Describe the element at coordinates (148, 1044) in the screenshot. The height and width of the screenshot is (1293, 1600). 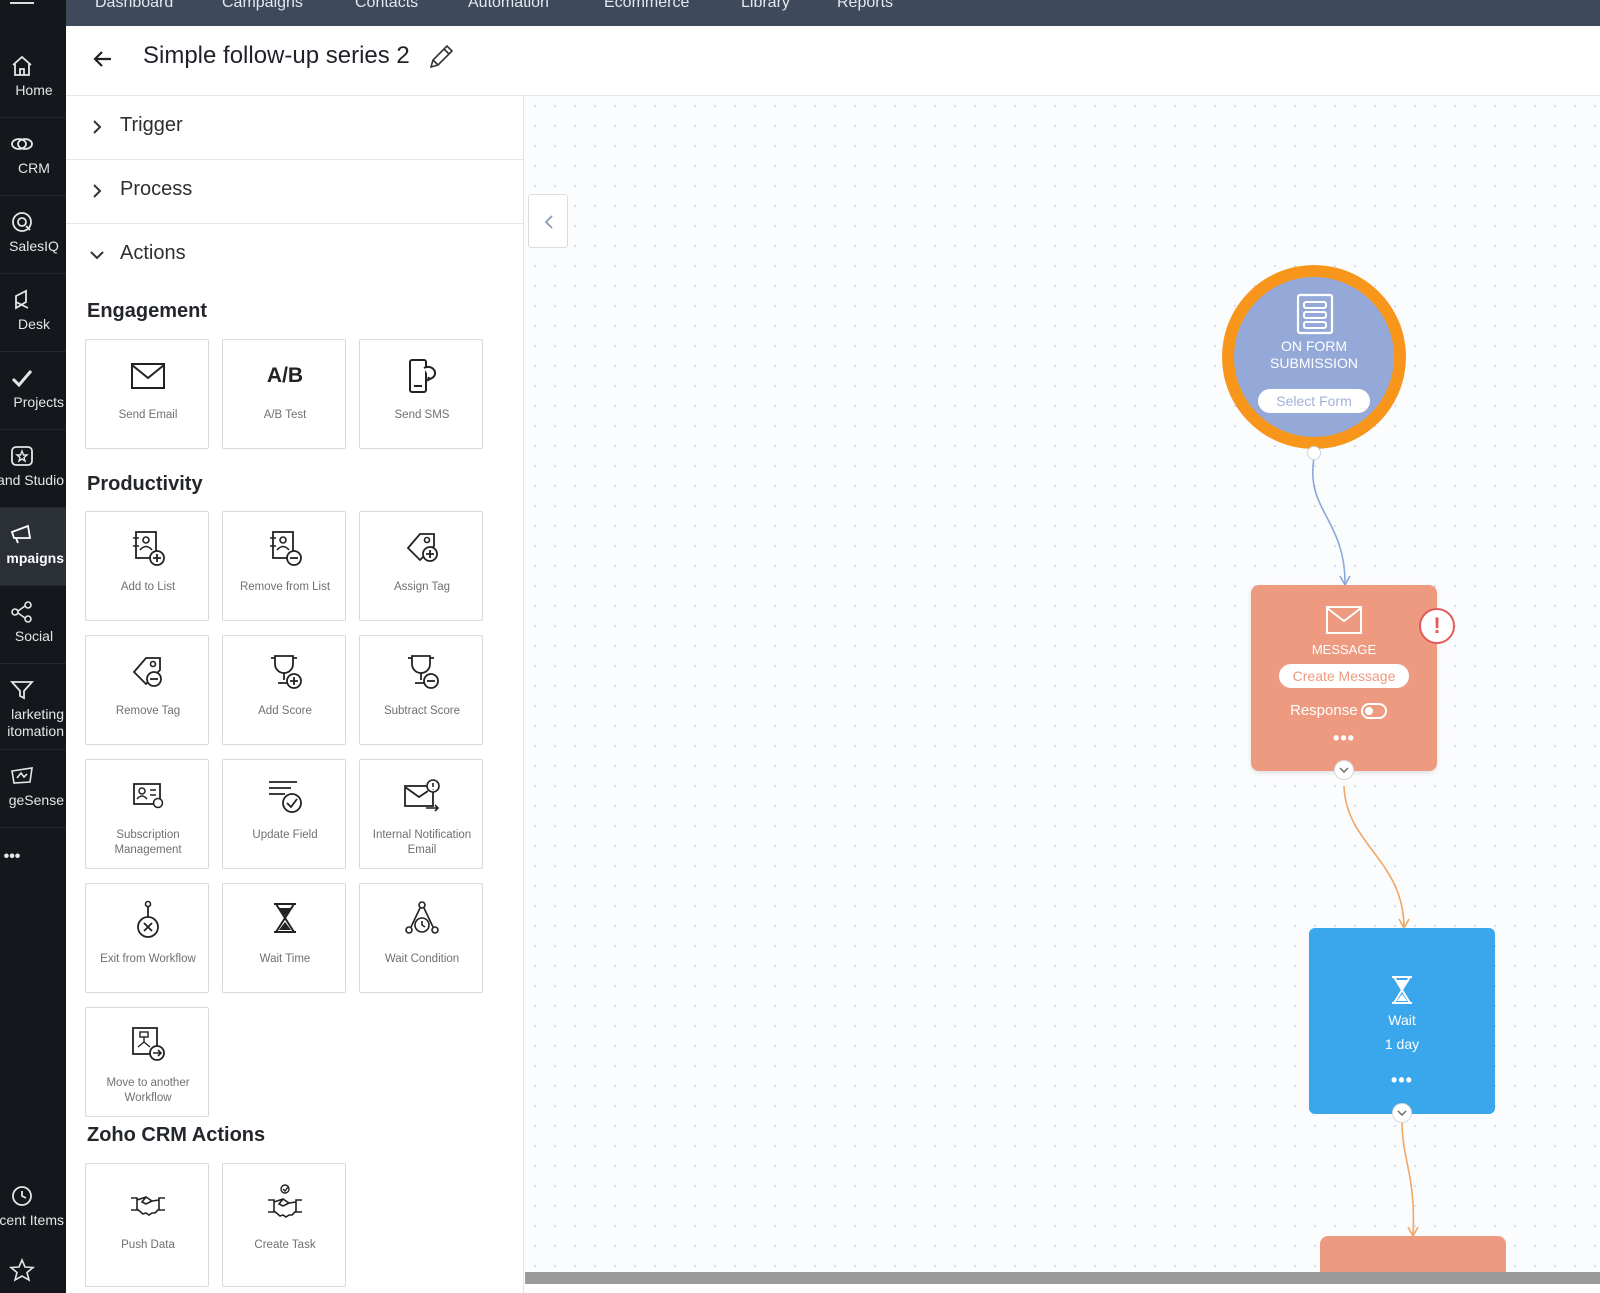
I see `move-workflow-icon` at that location.